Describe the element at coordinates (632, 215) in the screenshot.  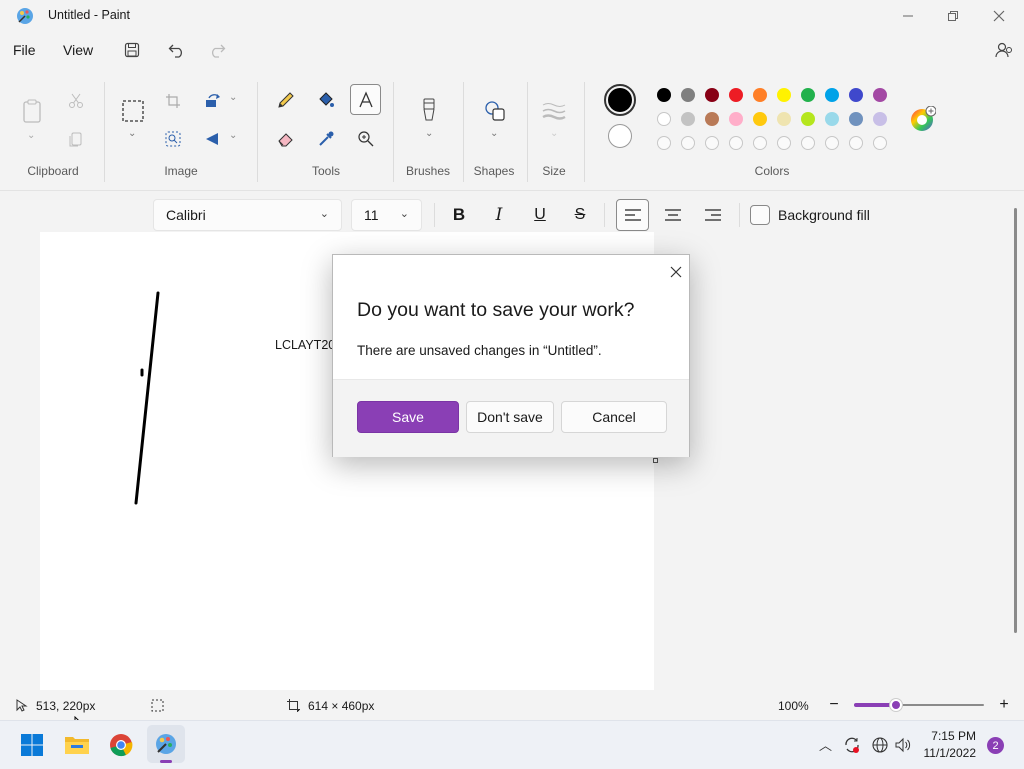
I see `align-left-button` at that location.